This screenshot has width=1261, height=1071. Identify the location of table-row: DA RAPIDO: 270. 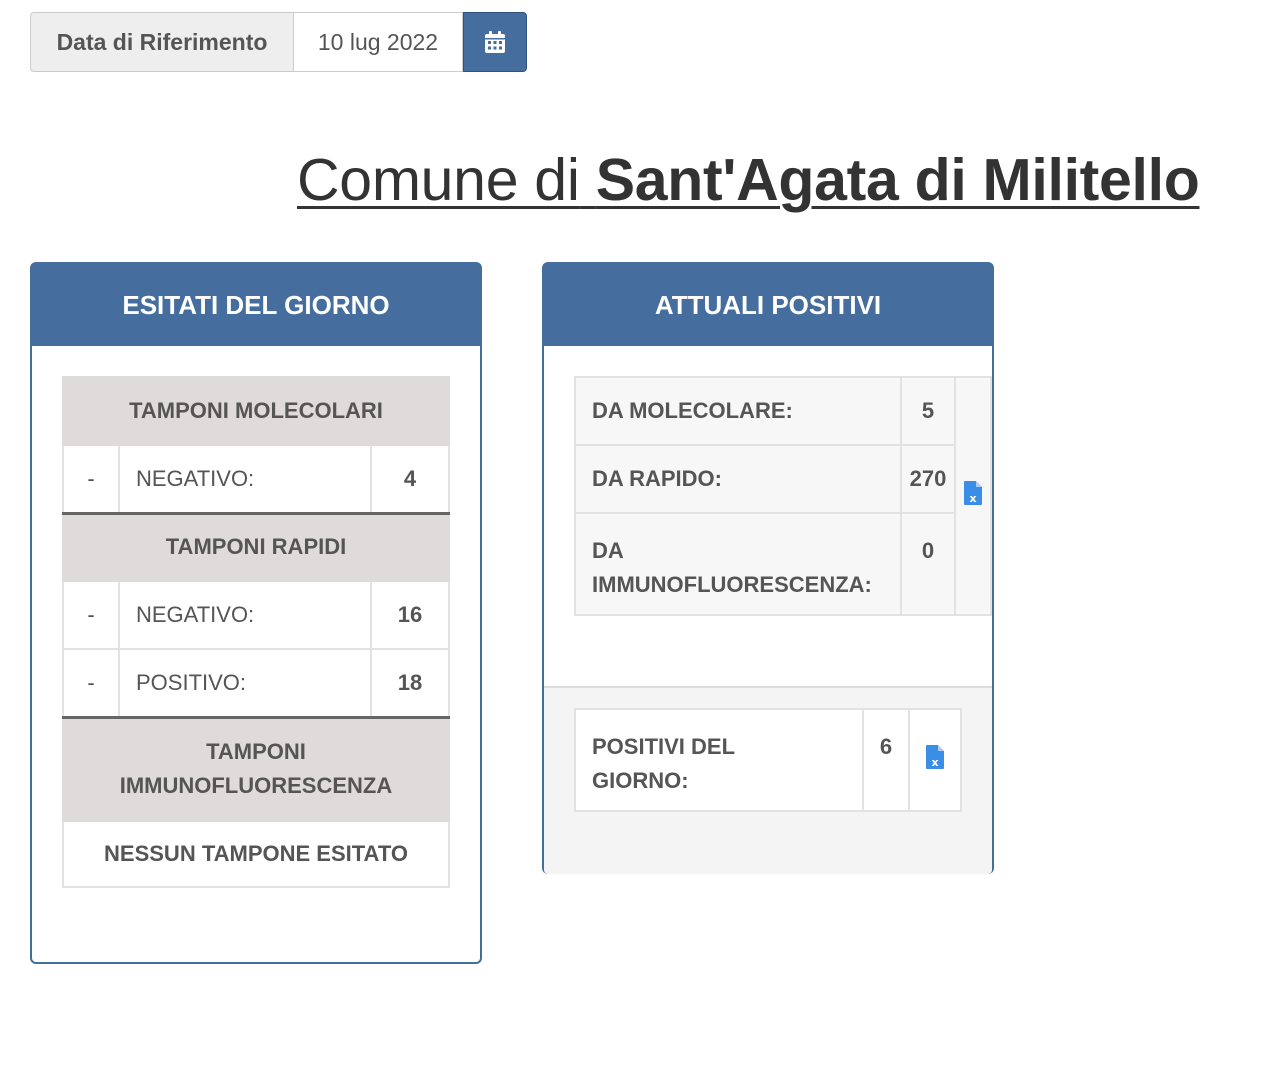
(782, 479).